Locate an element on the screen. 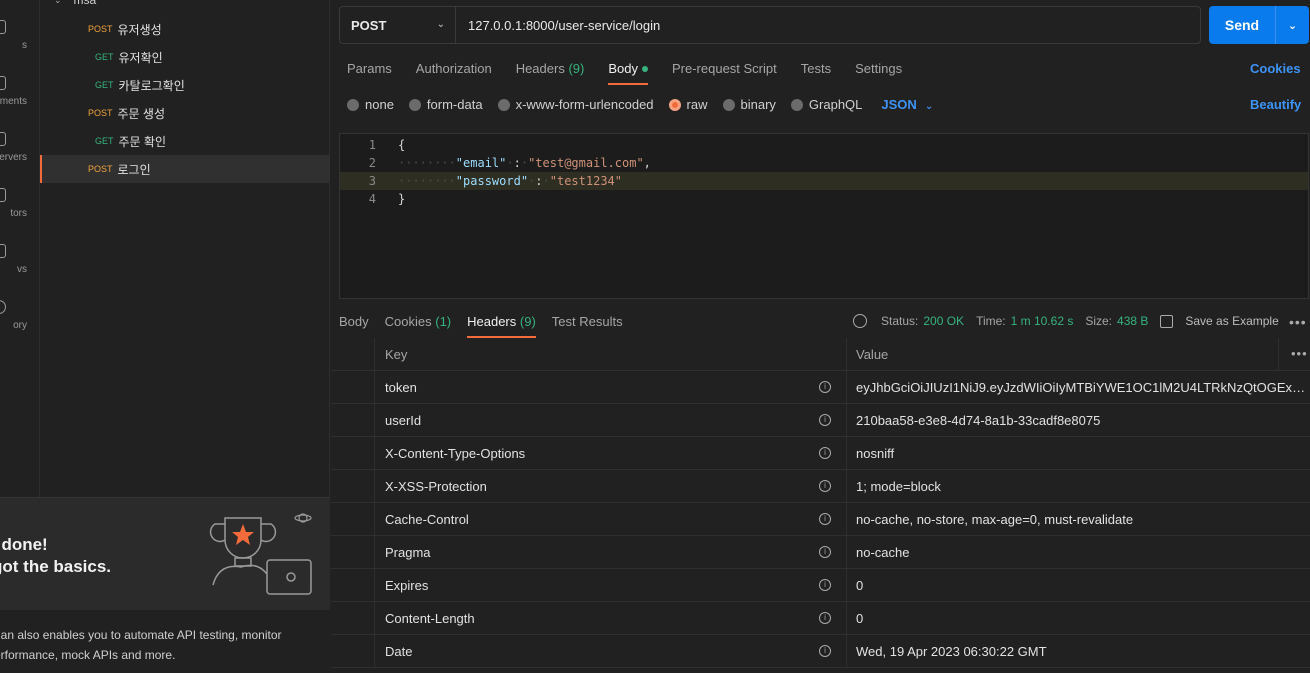 The height and width of the screenshot is (673, 1310). rail-item-monitors: tors is located at coordinates (19, 216).